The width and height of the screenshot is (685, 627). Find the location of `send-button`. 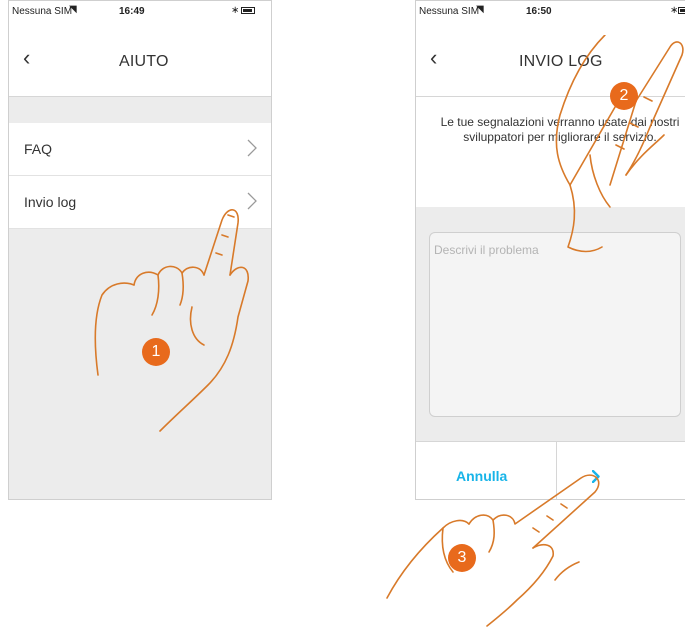

send-button is located at coordinates (621, 470).